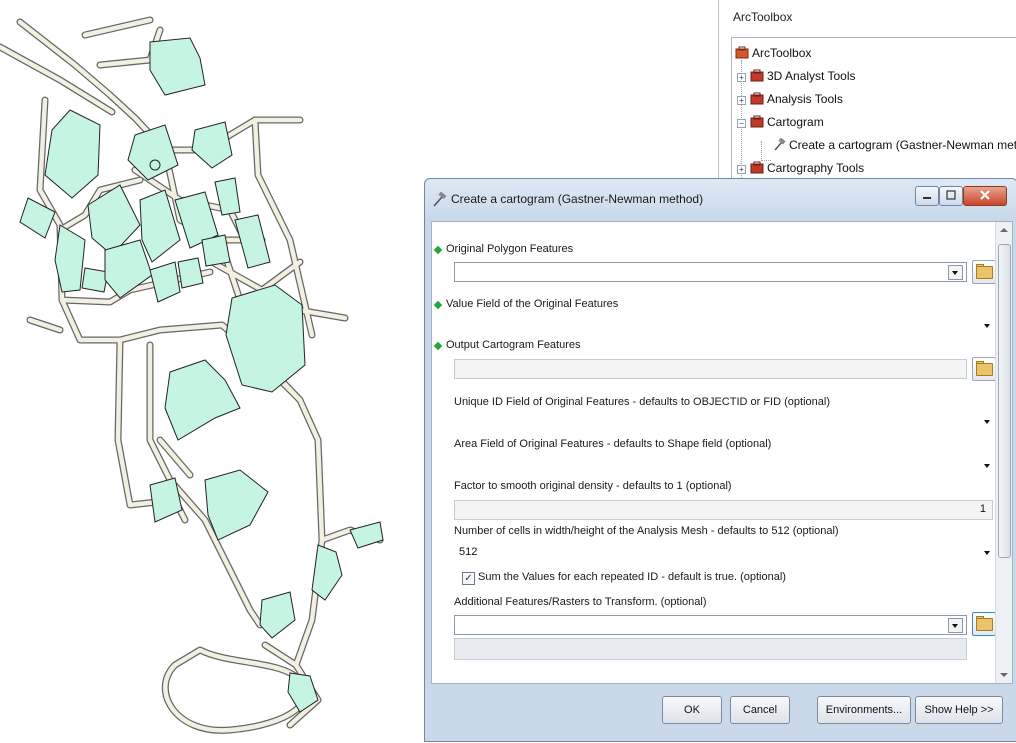  I want to click on mesh-cells-select: 512, so click(723, 553).